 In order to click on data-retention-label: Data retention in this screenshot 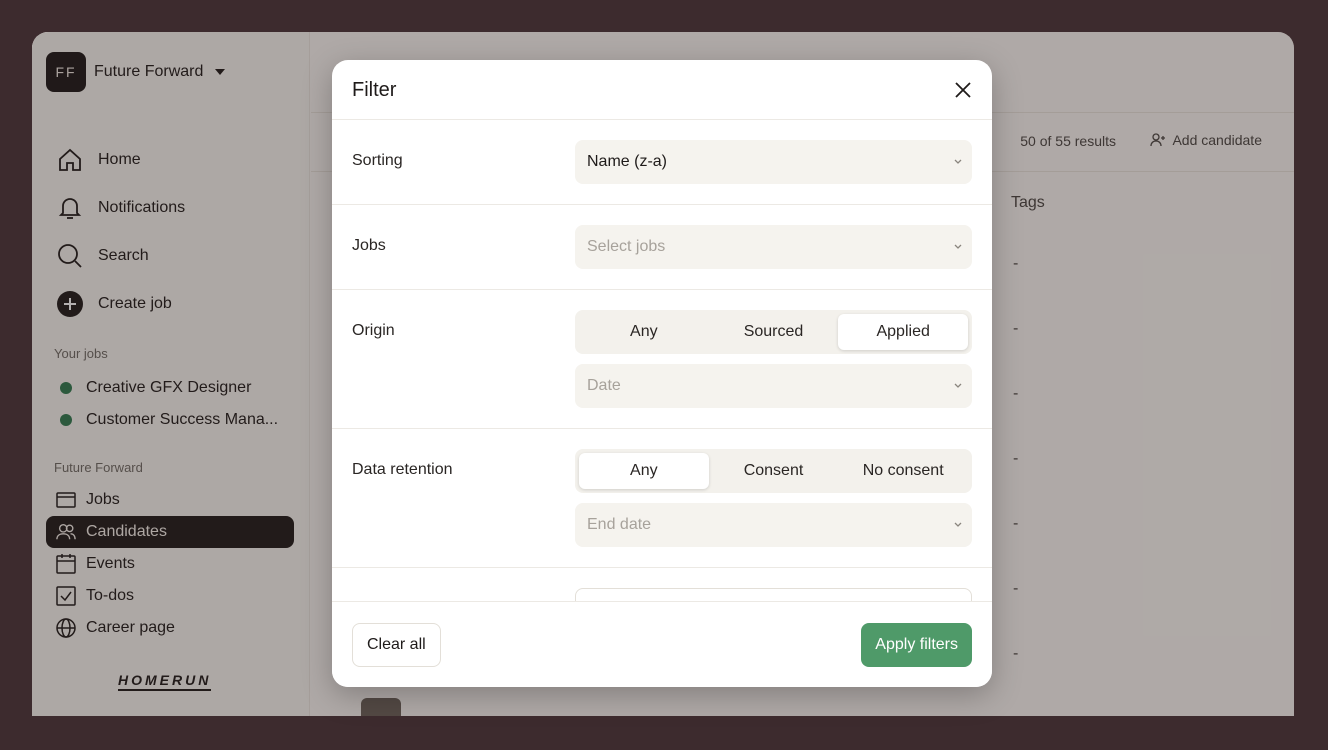, I will do `click(402, 469)`.